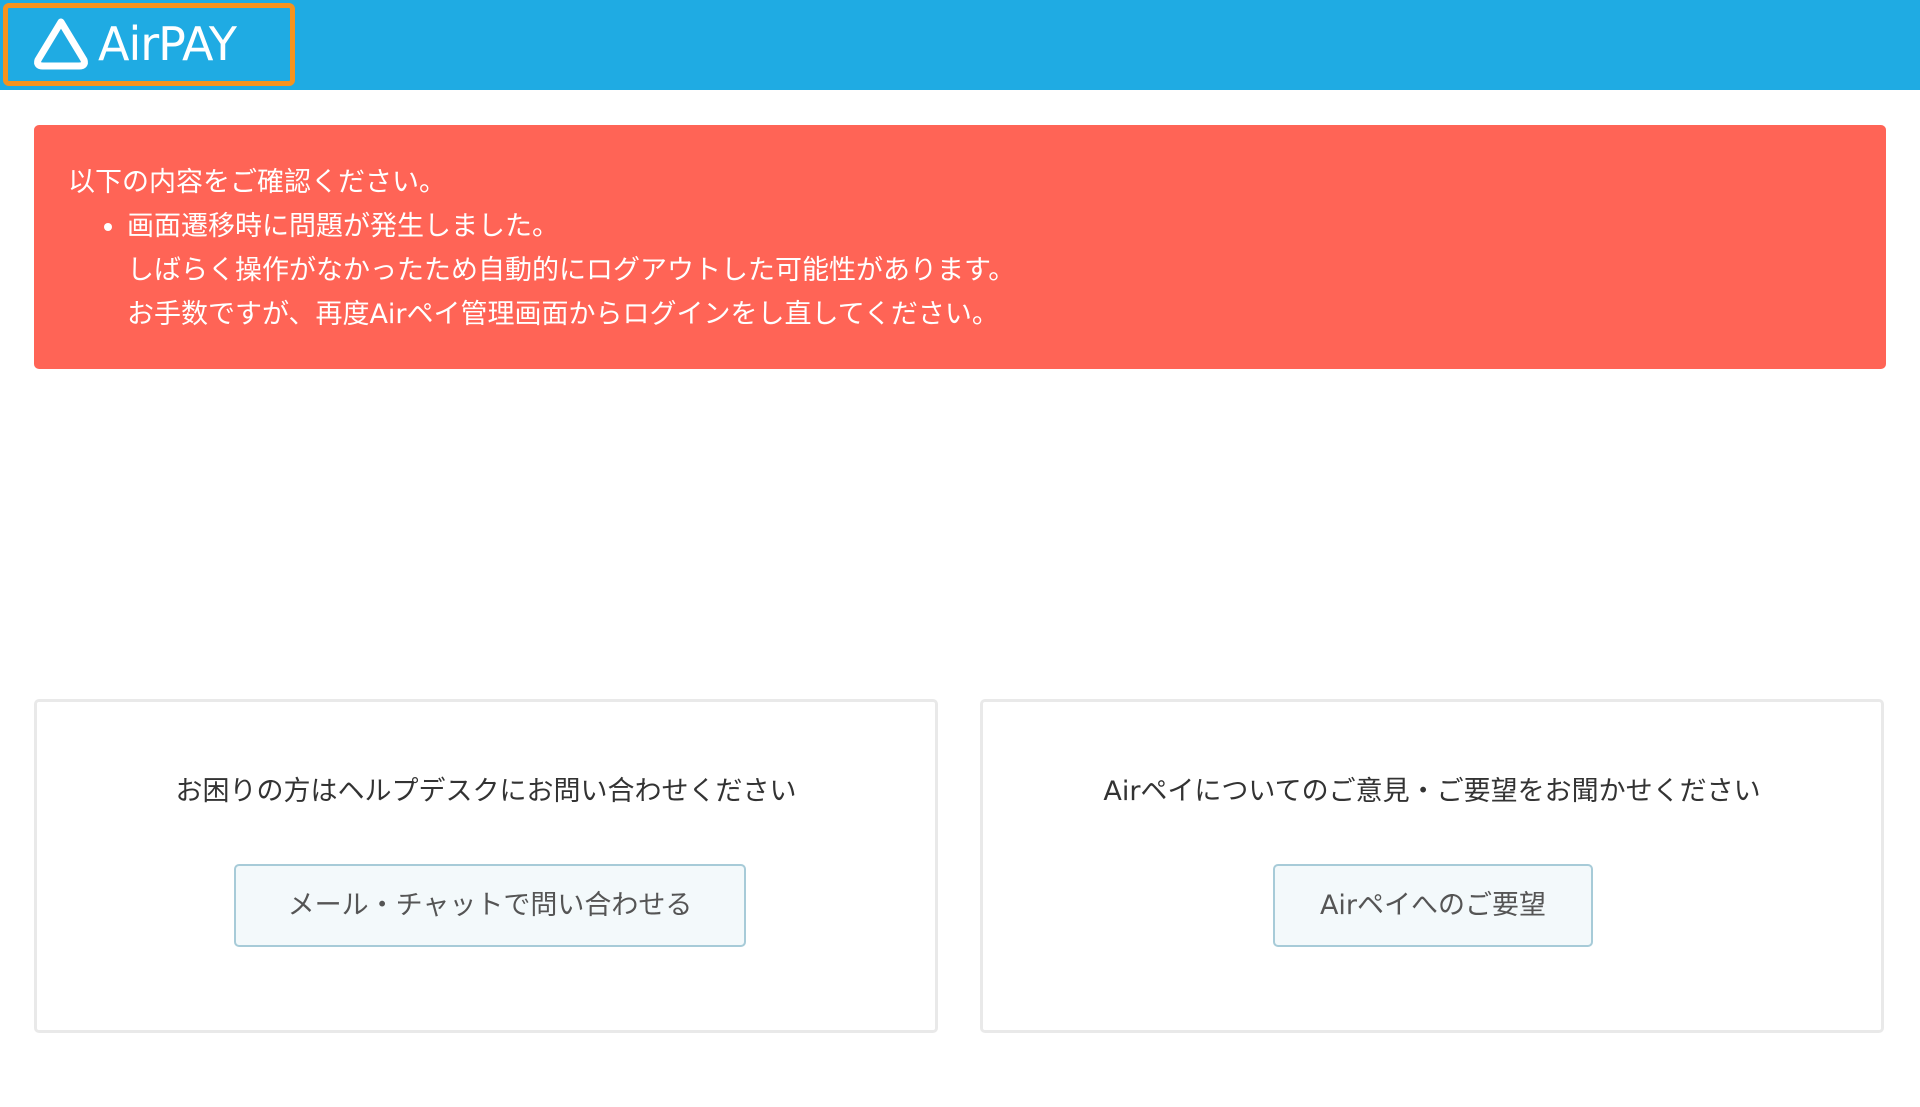 The height and width of the screenshot is (1107, 1920). I want to click on alert-message-line: お手数ですが、再度Airペイ管理画面からログインをし直してください。, so click(563, 314).